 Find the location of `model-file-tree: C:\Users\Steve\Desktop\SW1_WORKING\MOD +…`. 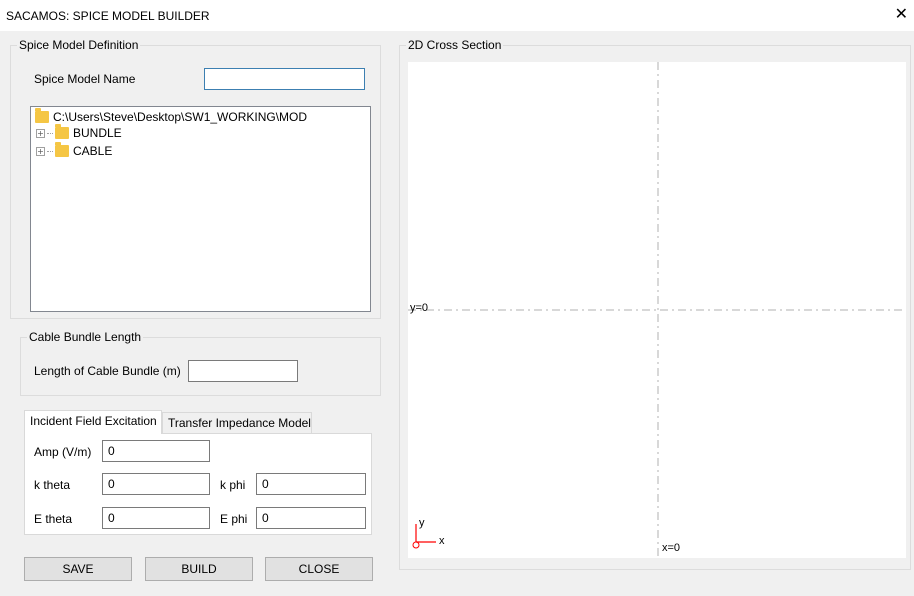

model-file-tree: C:\Users\Steve\Desktop\SW1_WORKING\MOD +… is located at coordinates (200, 209).